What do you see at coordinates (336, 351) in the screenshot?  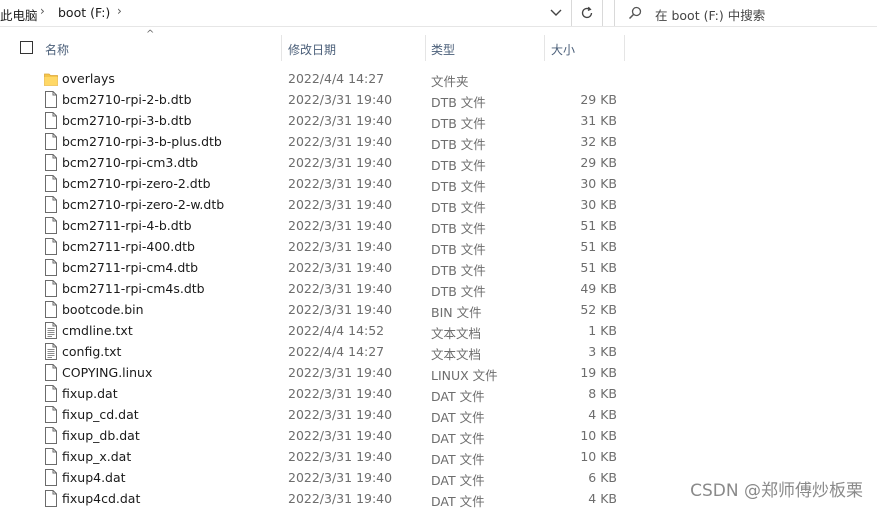 I see `file-date: 2022/4/4 14:27` at bounding box center [336, 351].